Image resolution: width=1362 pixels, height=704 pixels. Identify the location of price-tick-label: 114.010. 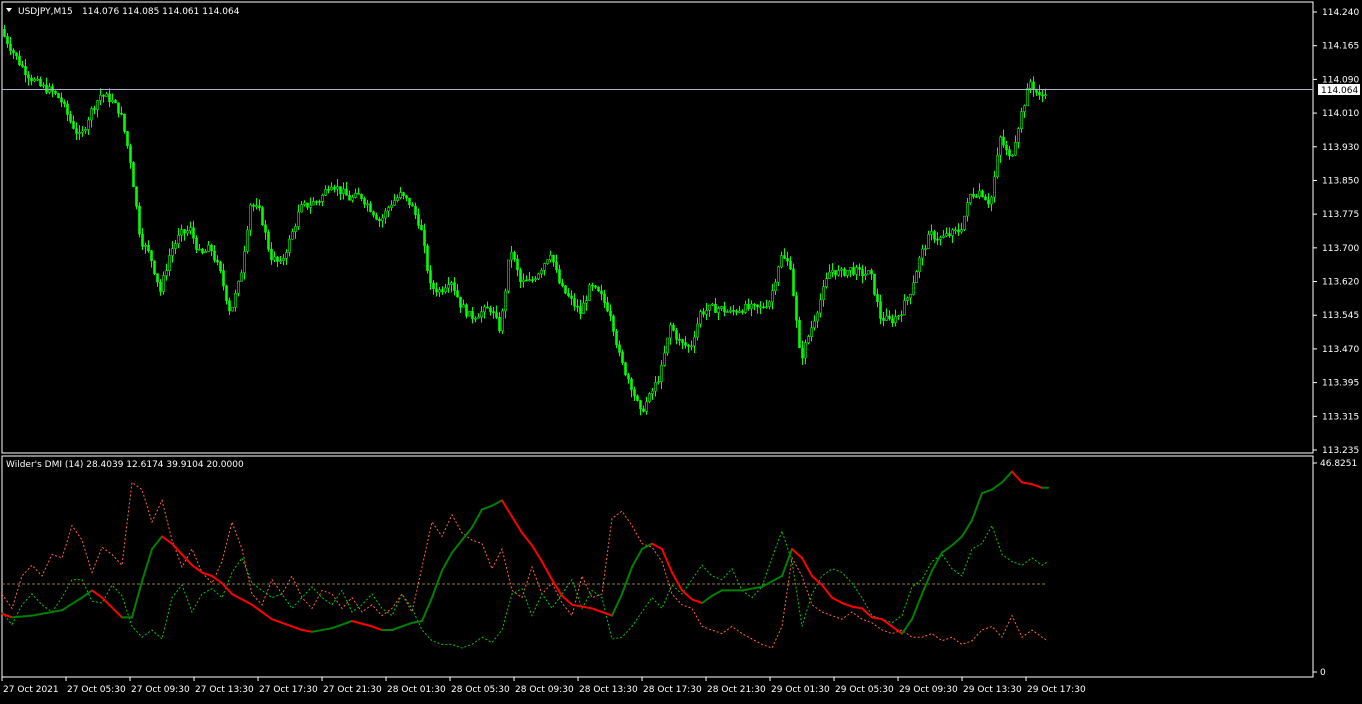
(1340, 114).